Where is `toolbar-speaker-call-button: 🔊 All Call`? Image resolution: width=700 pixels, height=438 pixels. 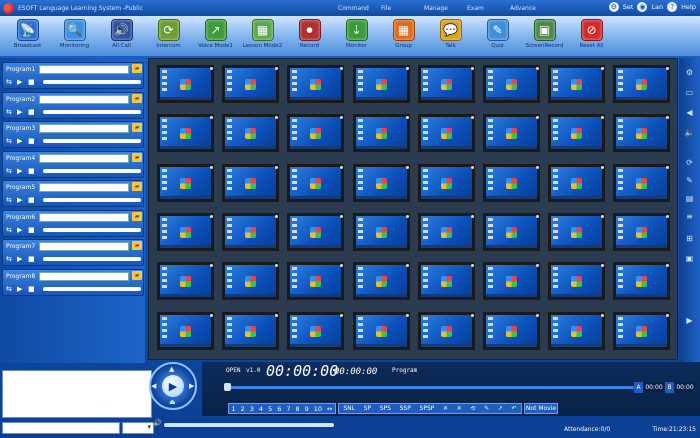 toolbar-speaker-call-button: 🔊 All Call is located at coordinates (121, 36).